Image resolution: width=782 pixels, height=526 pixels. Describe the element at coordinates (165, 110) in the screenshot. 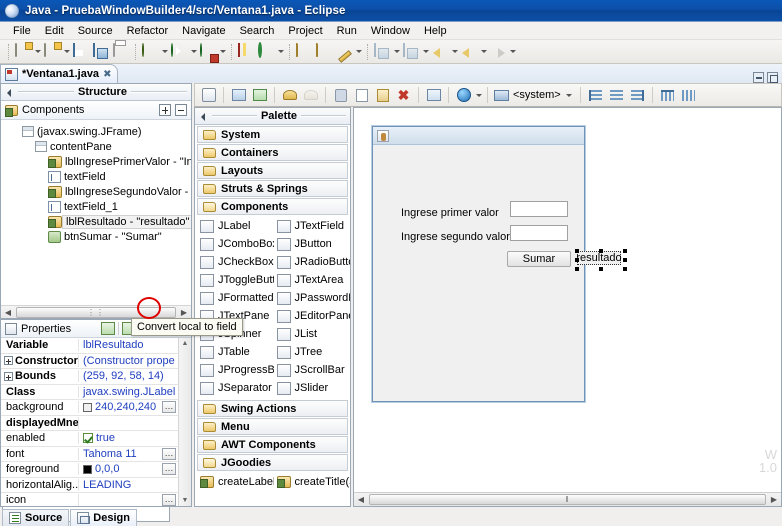

I see `expand-all-icon` at that location.